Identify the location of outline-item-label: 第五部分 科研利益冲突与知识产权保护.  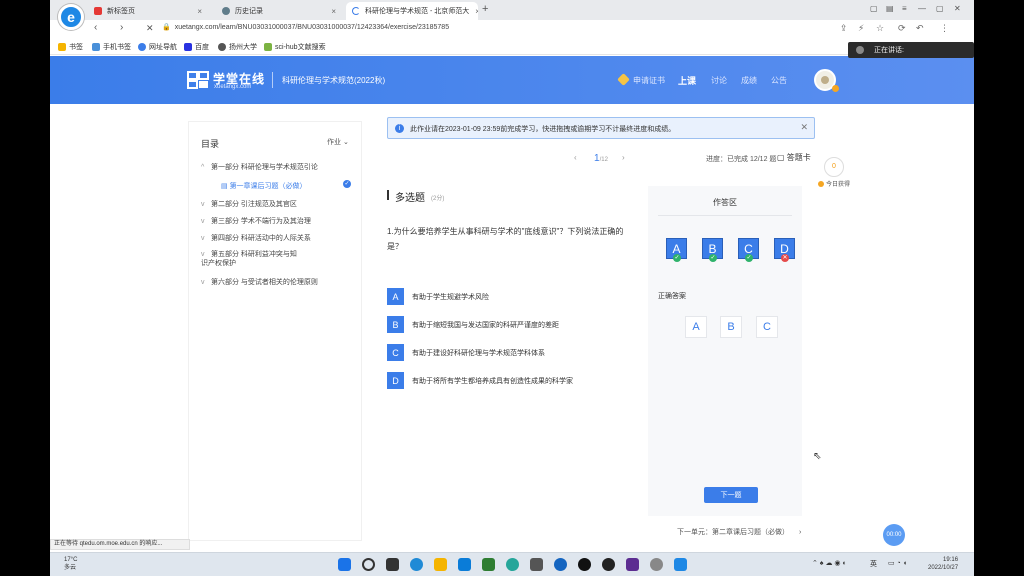
(249, 259).